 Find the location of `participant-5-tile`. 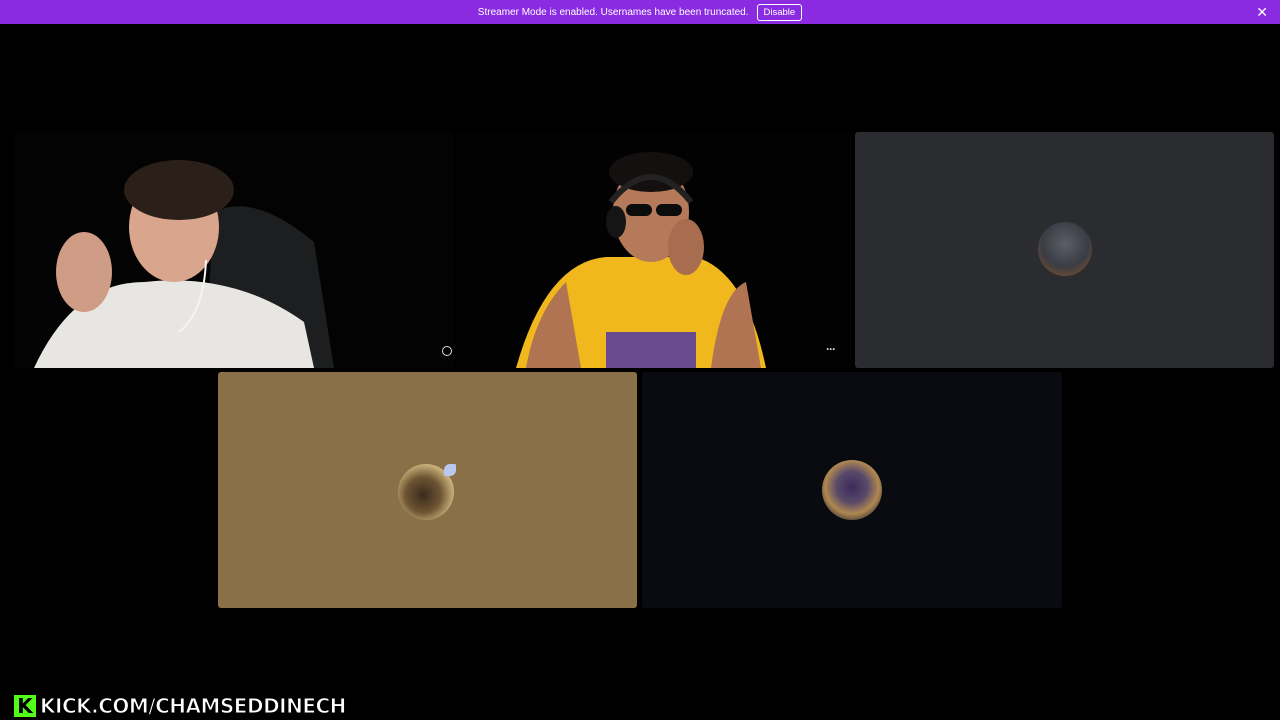

participant-5-tile is located at coordinates (852, 490).